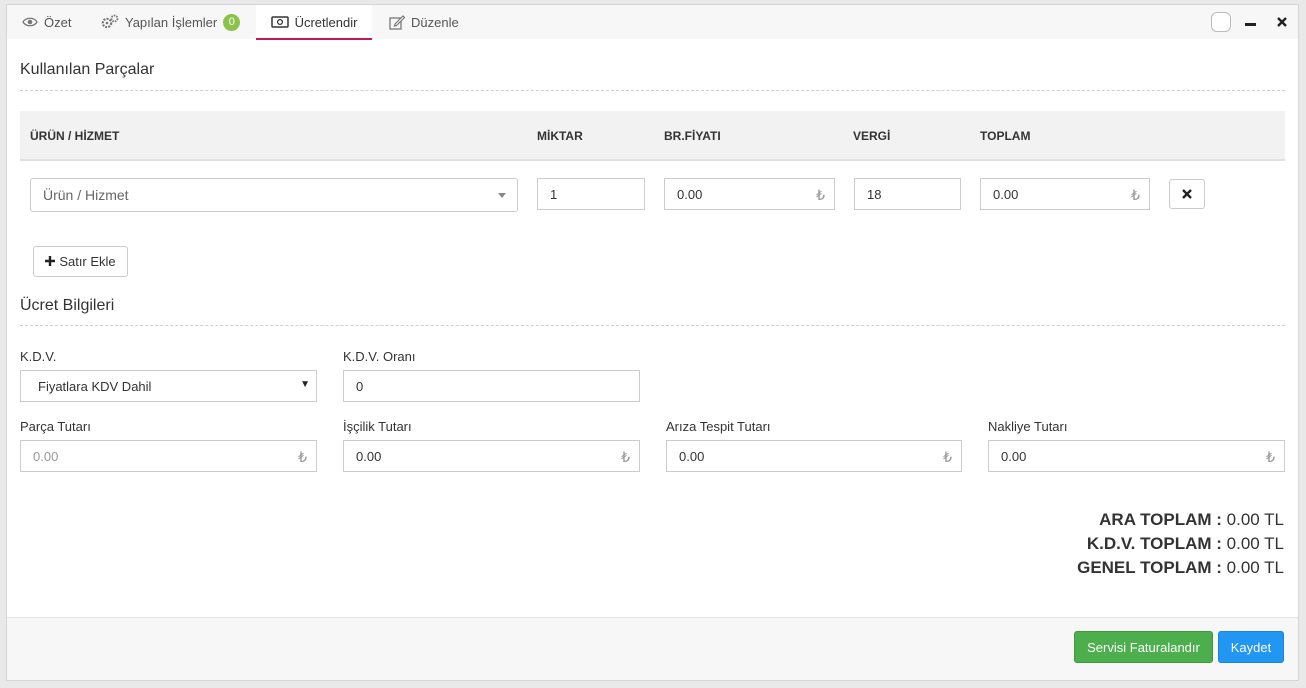 Image resolution: width=1306 pixels, height=688 pixels. I want to click on close-button, so click(1282, 22).